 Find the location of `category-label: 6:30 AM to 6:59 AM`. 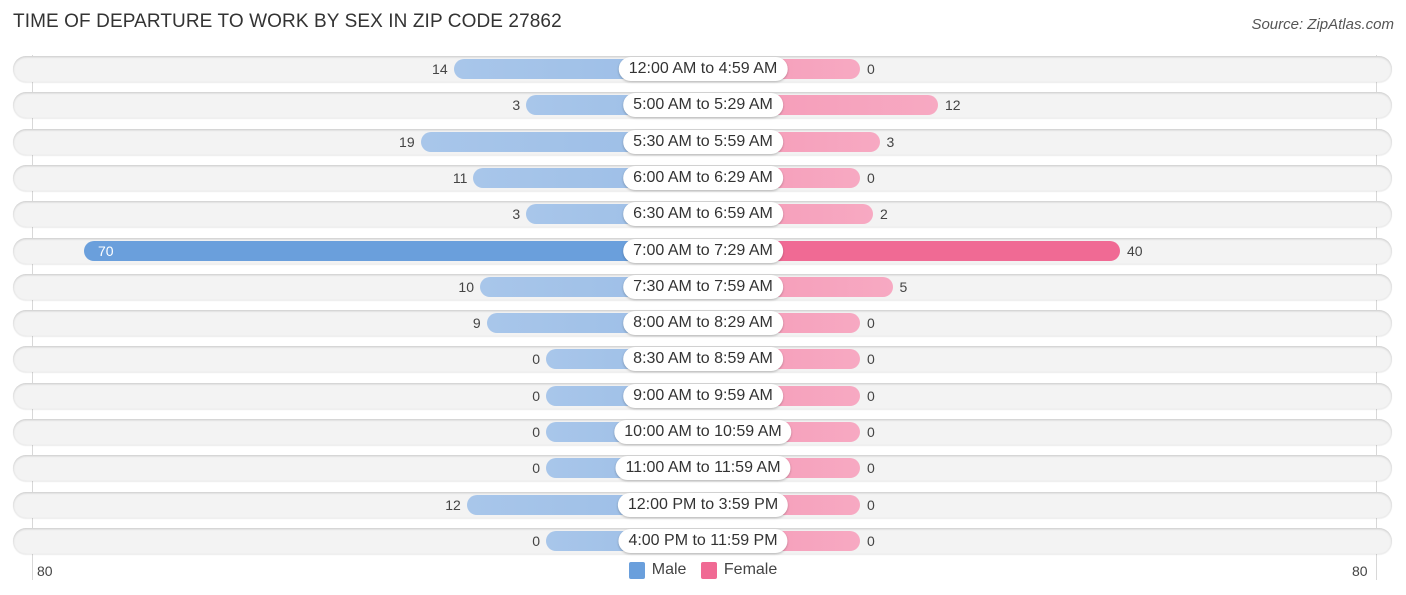

category-label: 6:30 AM to 6:59 AM is located at coordinates (703, 214).